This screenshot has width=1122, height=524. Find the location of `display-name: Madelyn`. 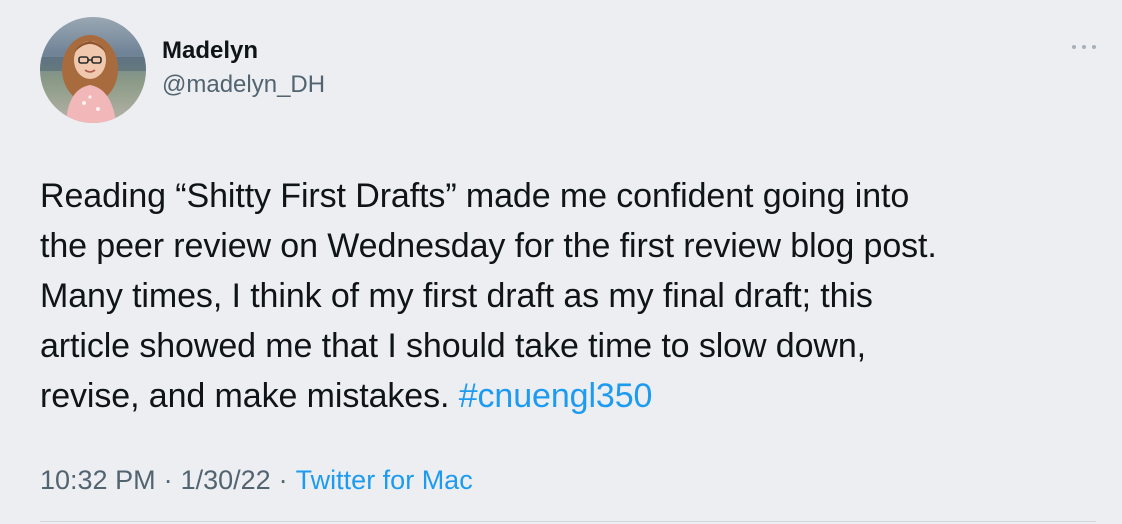

display-name: Madelyn is located at coordinates (243, 51).